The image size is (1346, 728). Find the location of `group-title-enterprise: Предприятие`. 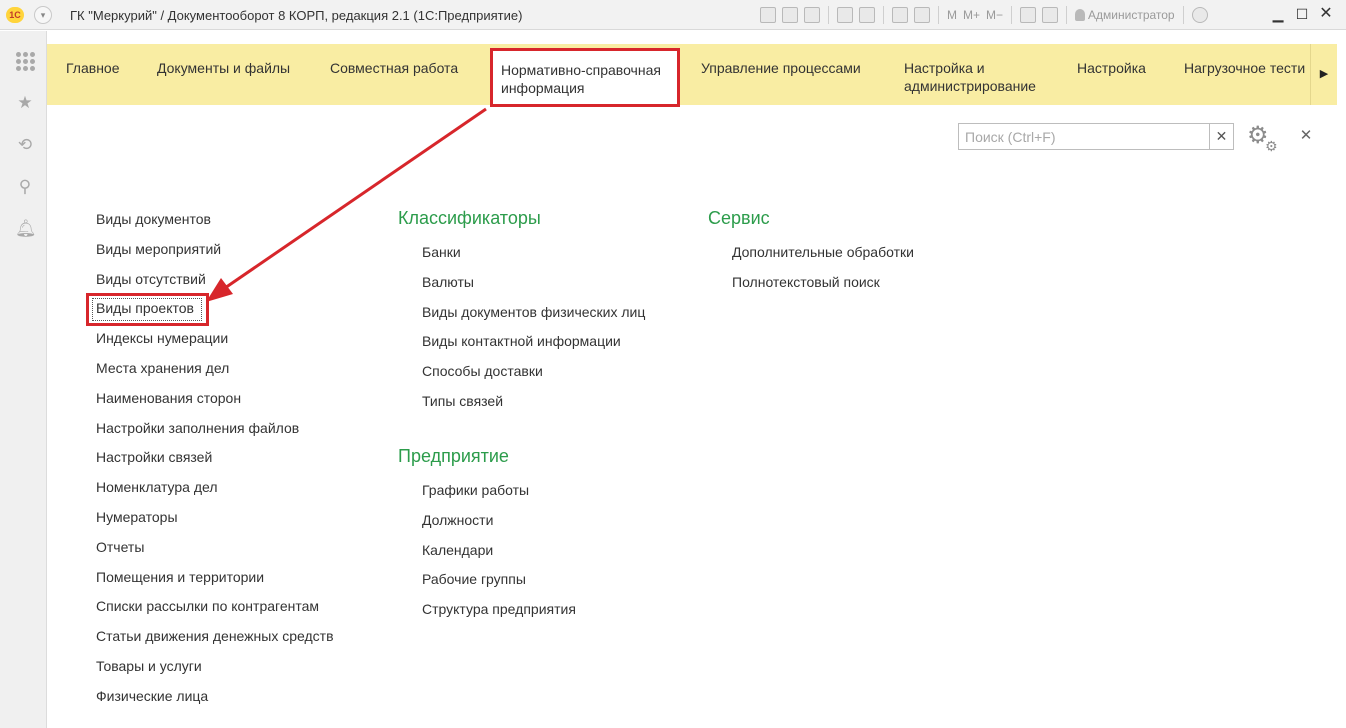

group-title-enterprise: Предприятие is located at coordinates (453, 456).